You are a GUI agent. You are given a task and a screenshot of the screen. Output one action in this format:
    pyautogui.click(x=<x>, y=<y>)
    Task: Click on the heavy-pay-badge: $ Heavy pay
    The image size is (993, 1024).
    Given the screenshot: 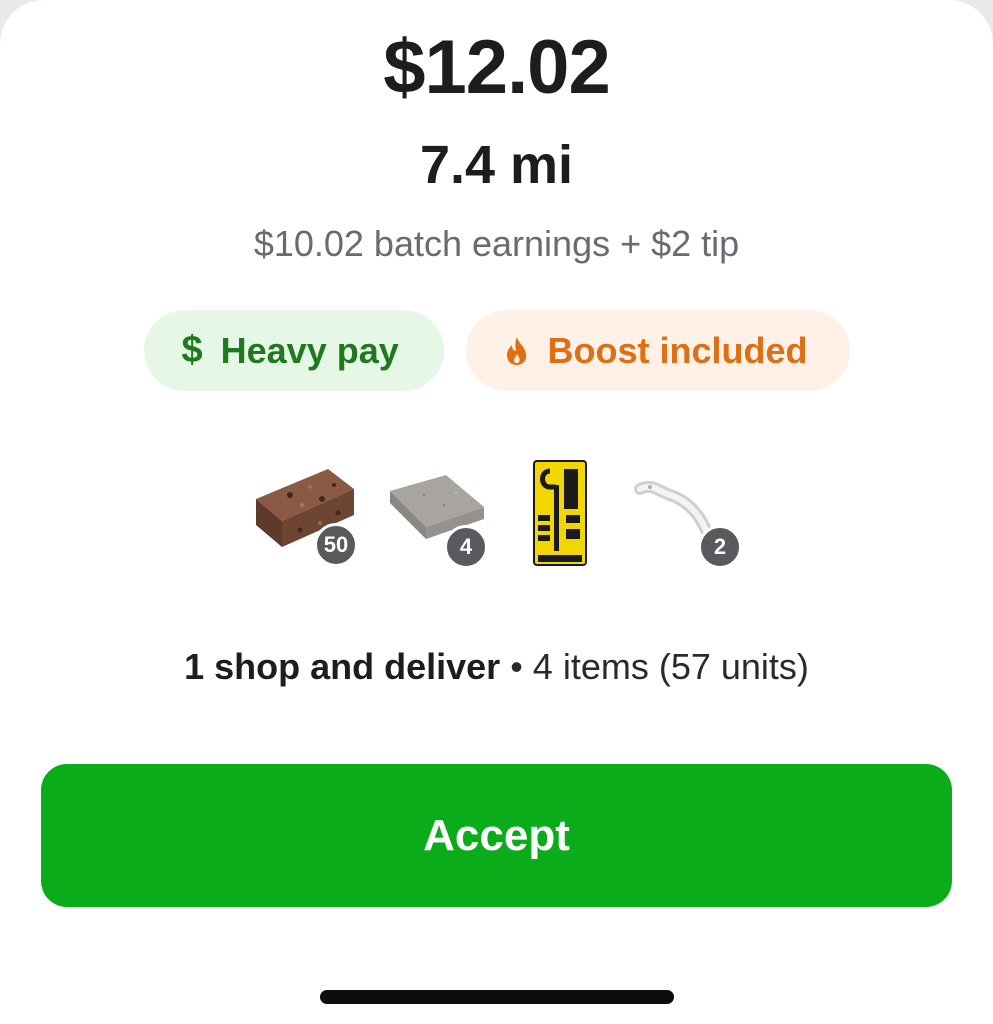 What is the action you would take?
    pyautogui.click(x=293, y=350)
    